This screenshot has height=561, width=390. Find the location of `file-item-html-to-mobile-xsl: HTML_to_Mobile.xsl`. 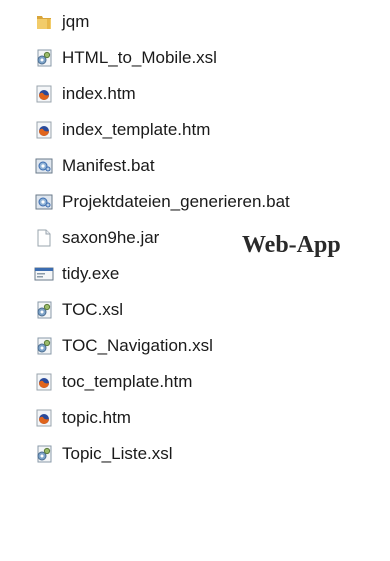

file-item-html-to-mobile-xsl: HTML_to_Mobile.xsl is located at coordinates (155, 58).